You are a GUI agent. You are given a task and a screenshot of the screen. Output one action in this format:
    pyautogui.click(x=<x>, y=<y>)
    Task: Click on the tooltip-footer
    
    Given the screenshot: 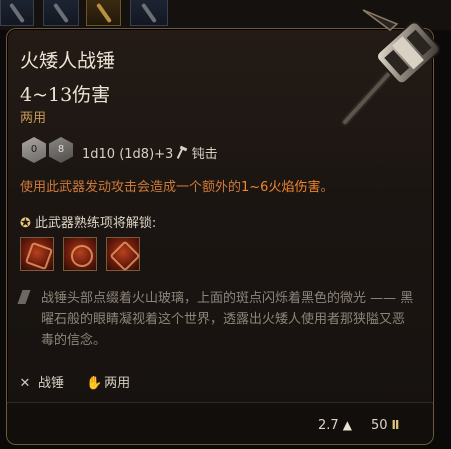 What is the action you would take?
    pyautogui.click(x=220, y=423)
    